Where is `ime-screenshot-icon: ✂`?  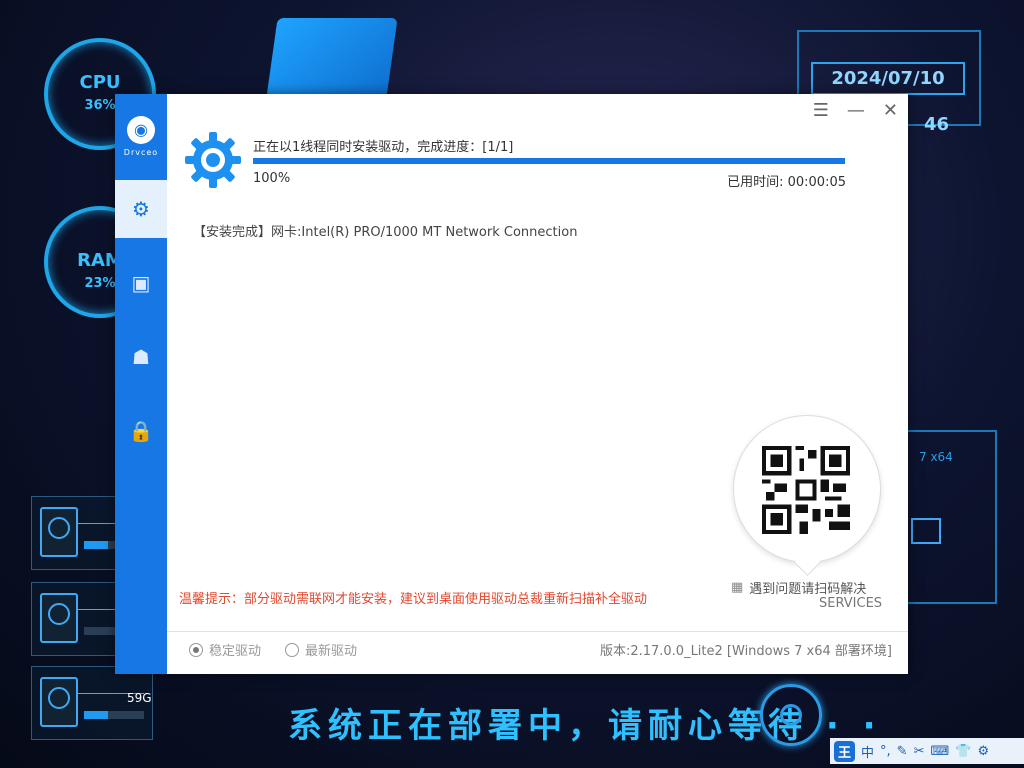
ime-screenshot-icon: ✂ is located at coordinates (919, 751).